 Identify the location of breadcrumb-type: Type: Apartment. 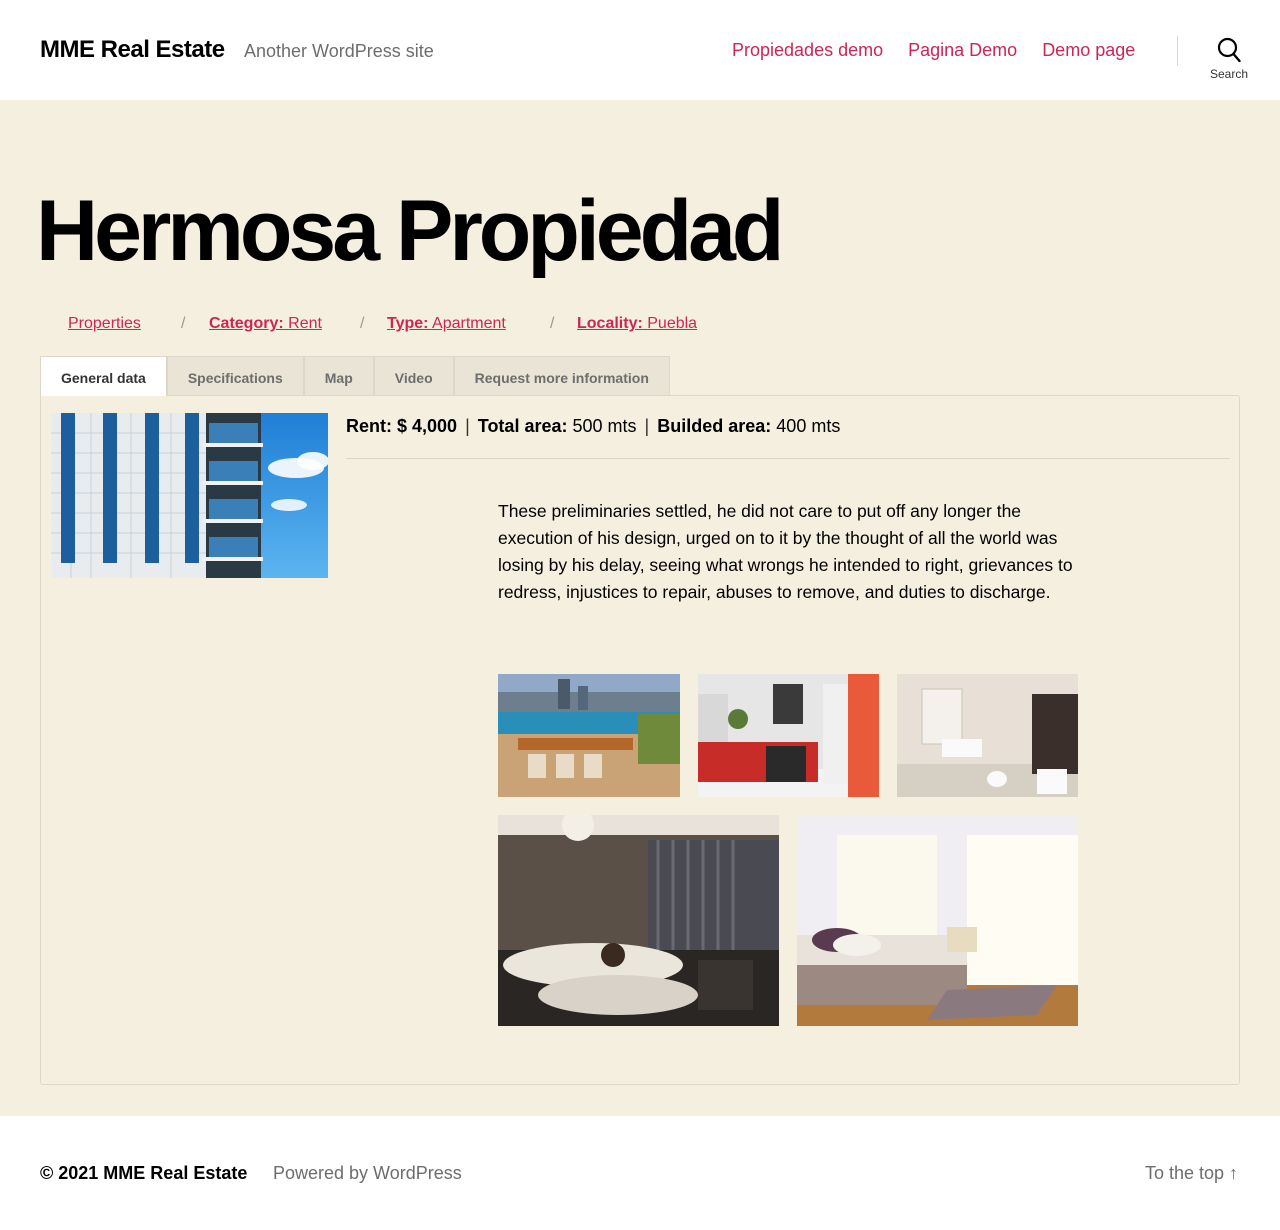
(446, 324).